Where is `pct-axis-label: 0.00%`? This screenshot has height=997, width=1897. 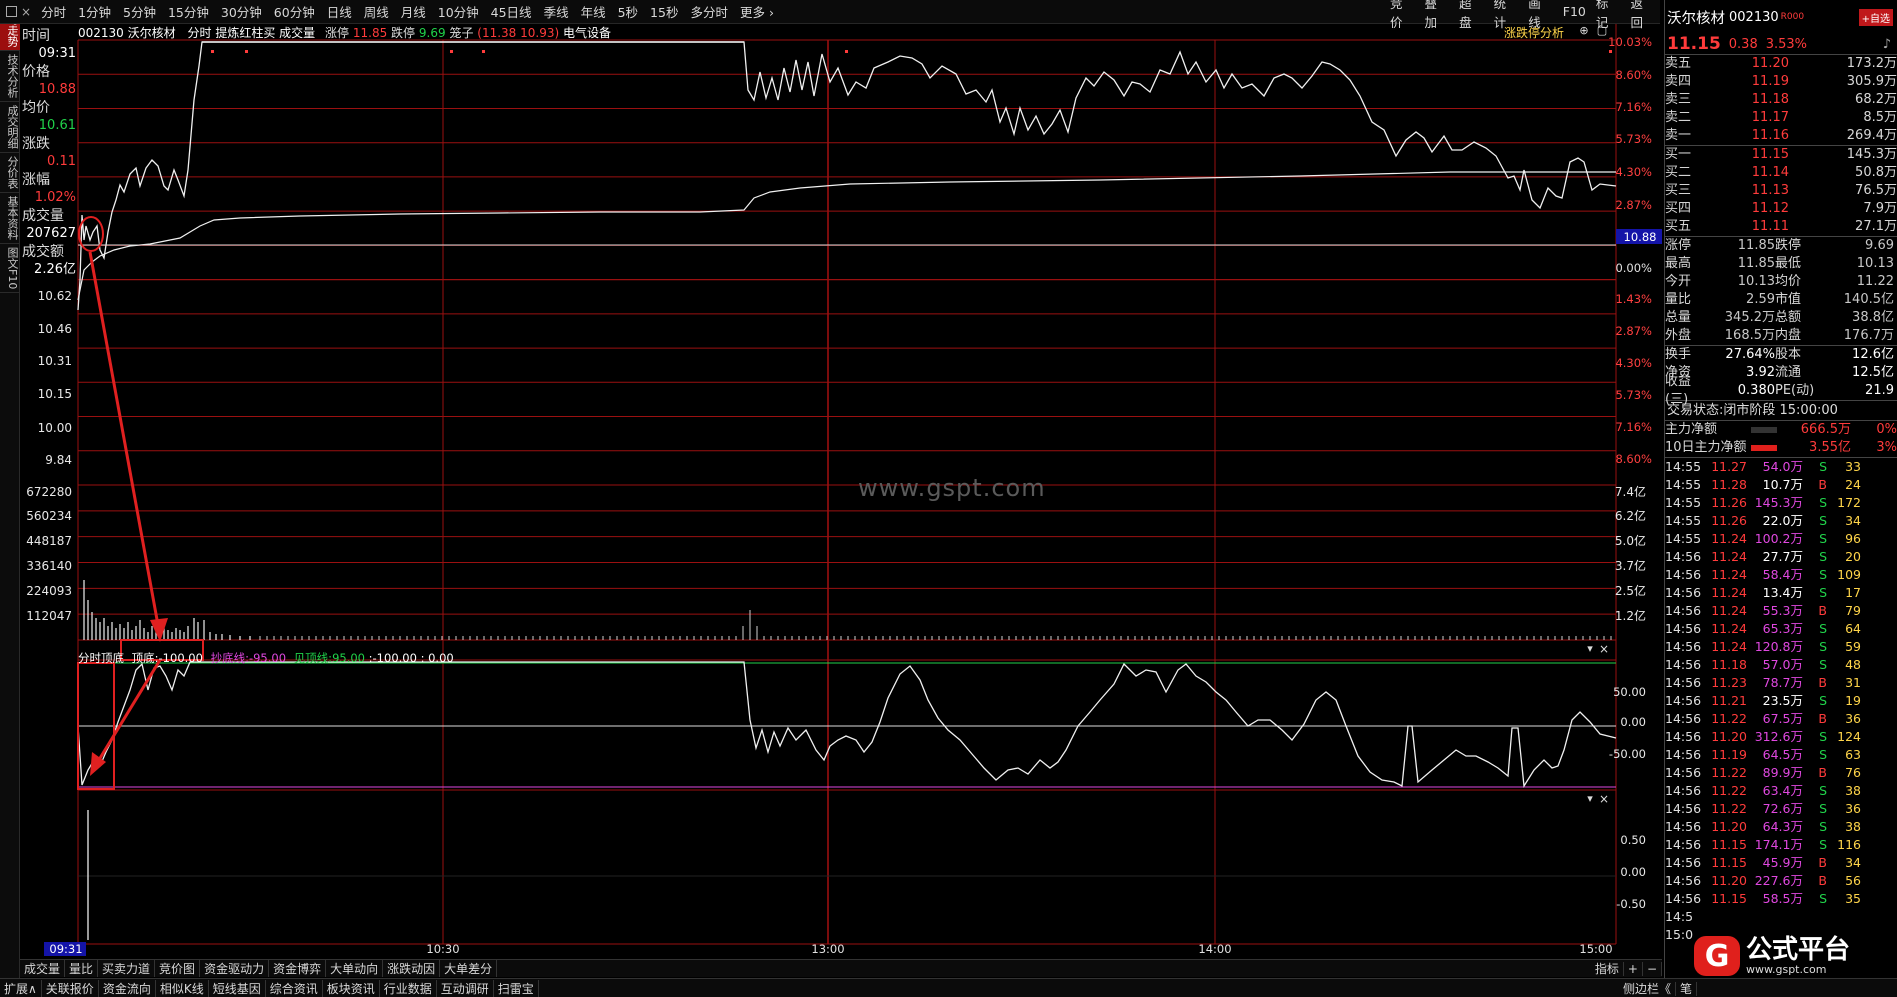
pct-axis-label: 0.00% is located at coordinates (1633, 268).